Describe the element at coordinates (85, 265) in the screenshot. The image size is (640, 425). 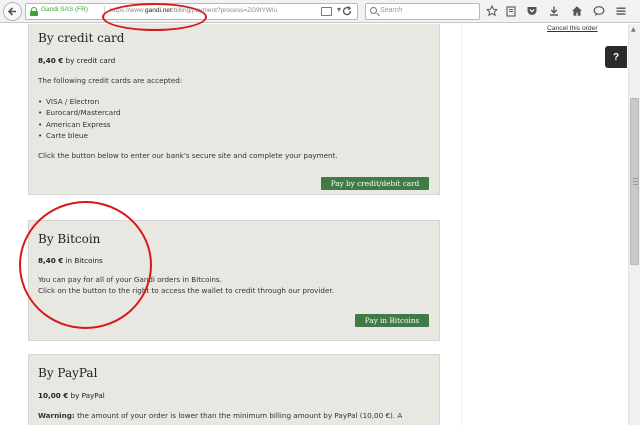
I see `annotation-circle-bitcoin` at that location.